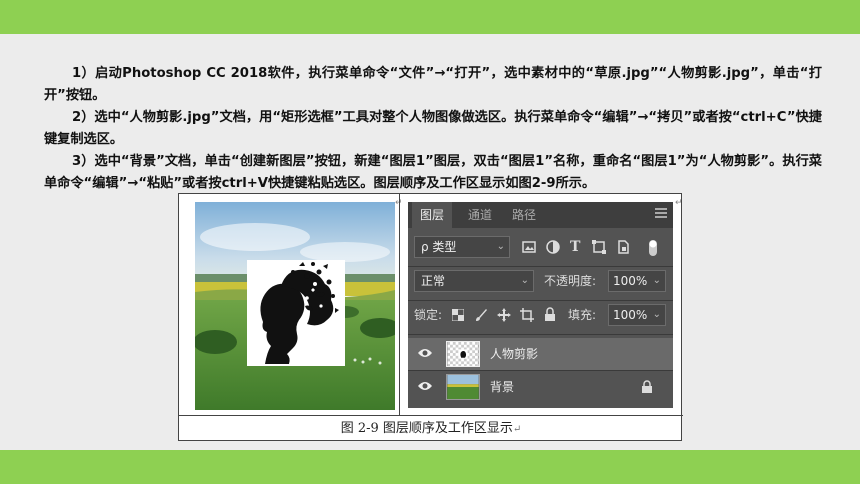  I want to click on panel-menu-icon, so click(661, 214).